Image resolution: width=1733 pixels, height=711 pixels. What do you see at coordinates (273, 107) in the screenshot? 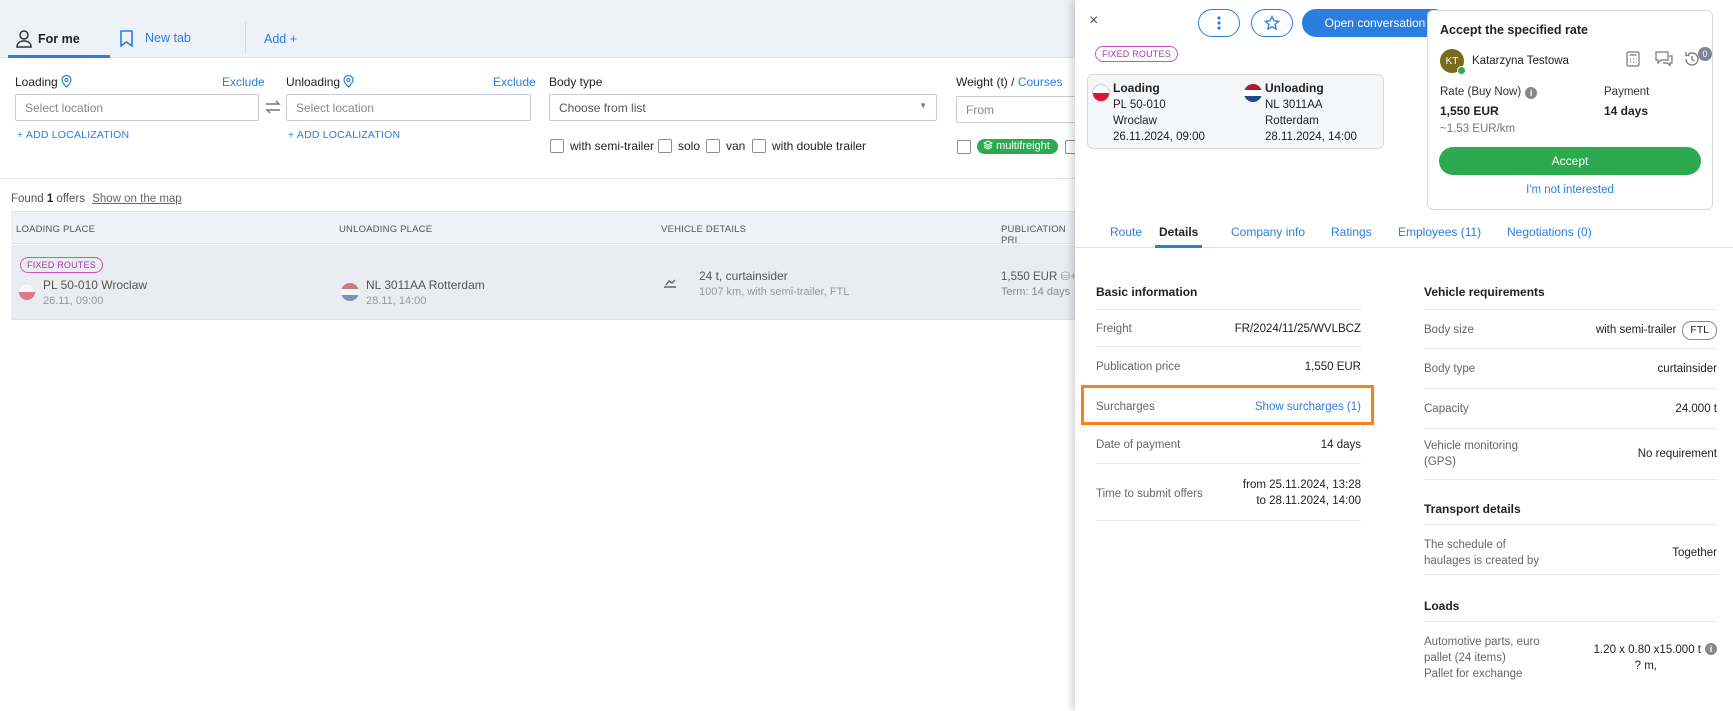
I see `swap-icon` at bounding box center [273, 107].